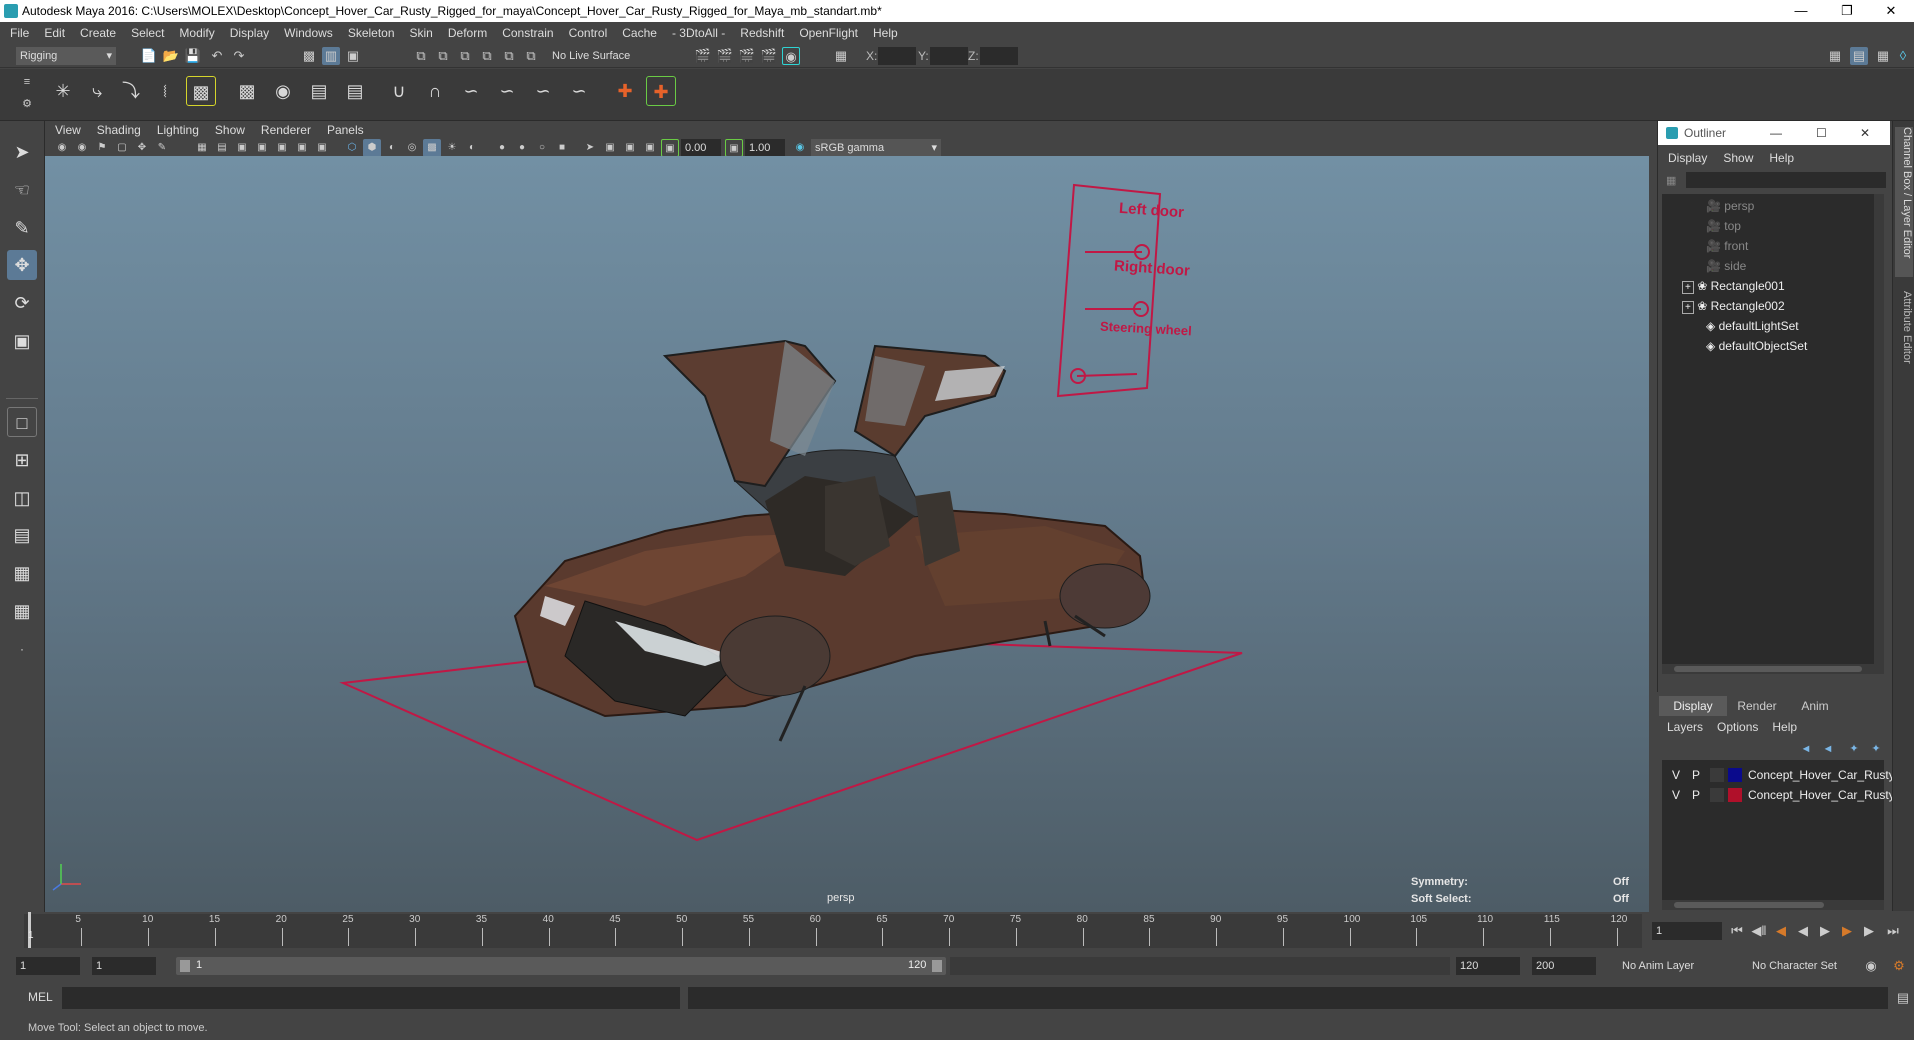 The height and width of the screenshot is (1040, 1914). I want to click on go-to-start-icon: ⏮, so click(1737, 931).